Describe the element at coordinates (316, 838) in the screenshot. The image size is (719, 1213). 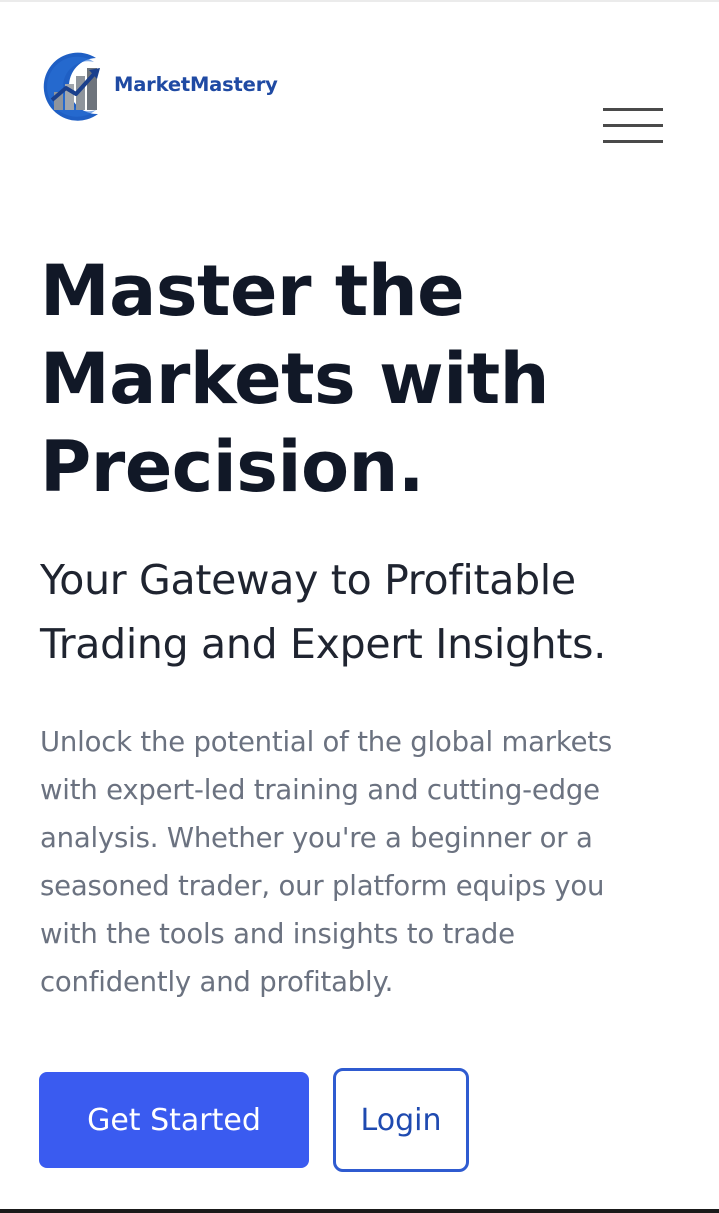
I see `description-line: analysis. Whether you're a beginner or a` at that location.